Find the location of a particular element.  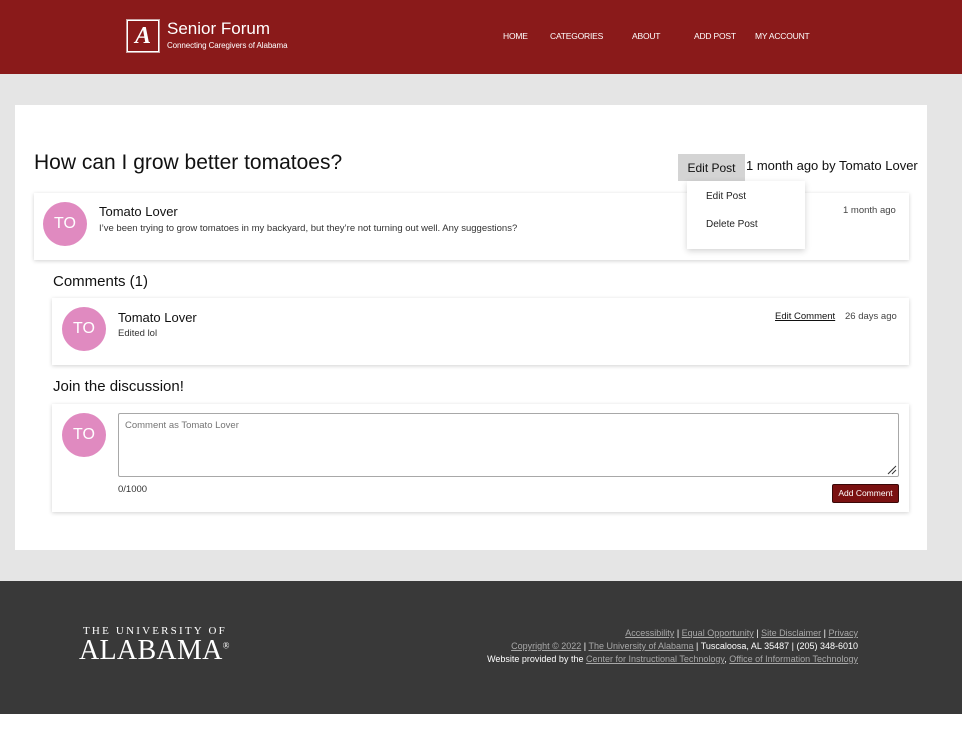

nav-about: ABOUT is located at coordinates (646, 36).